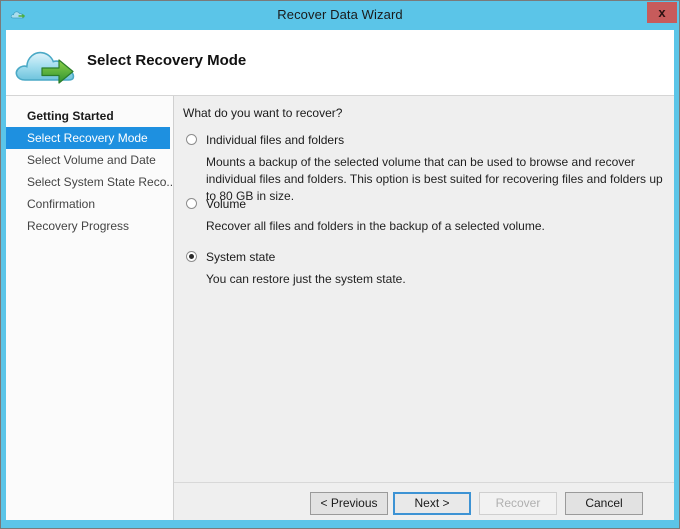 This screenshot has height=529, width=680. Describe the element at coordinates (167, 60) in the screenshot. I see `page-title: Select Recovery Mode` at that location.